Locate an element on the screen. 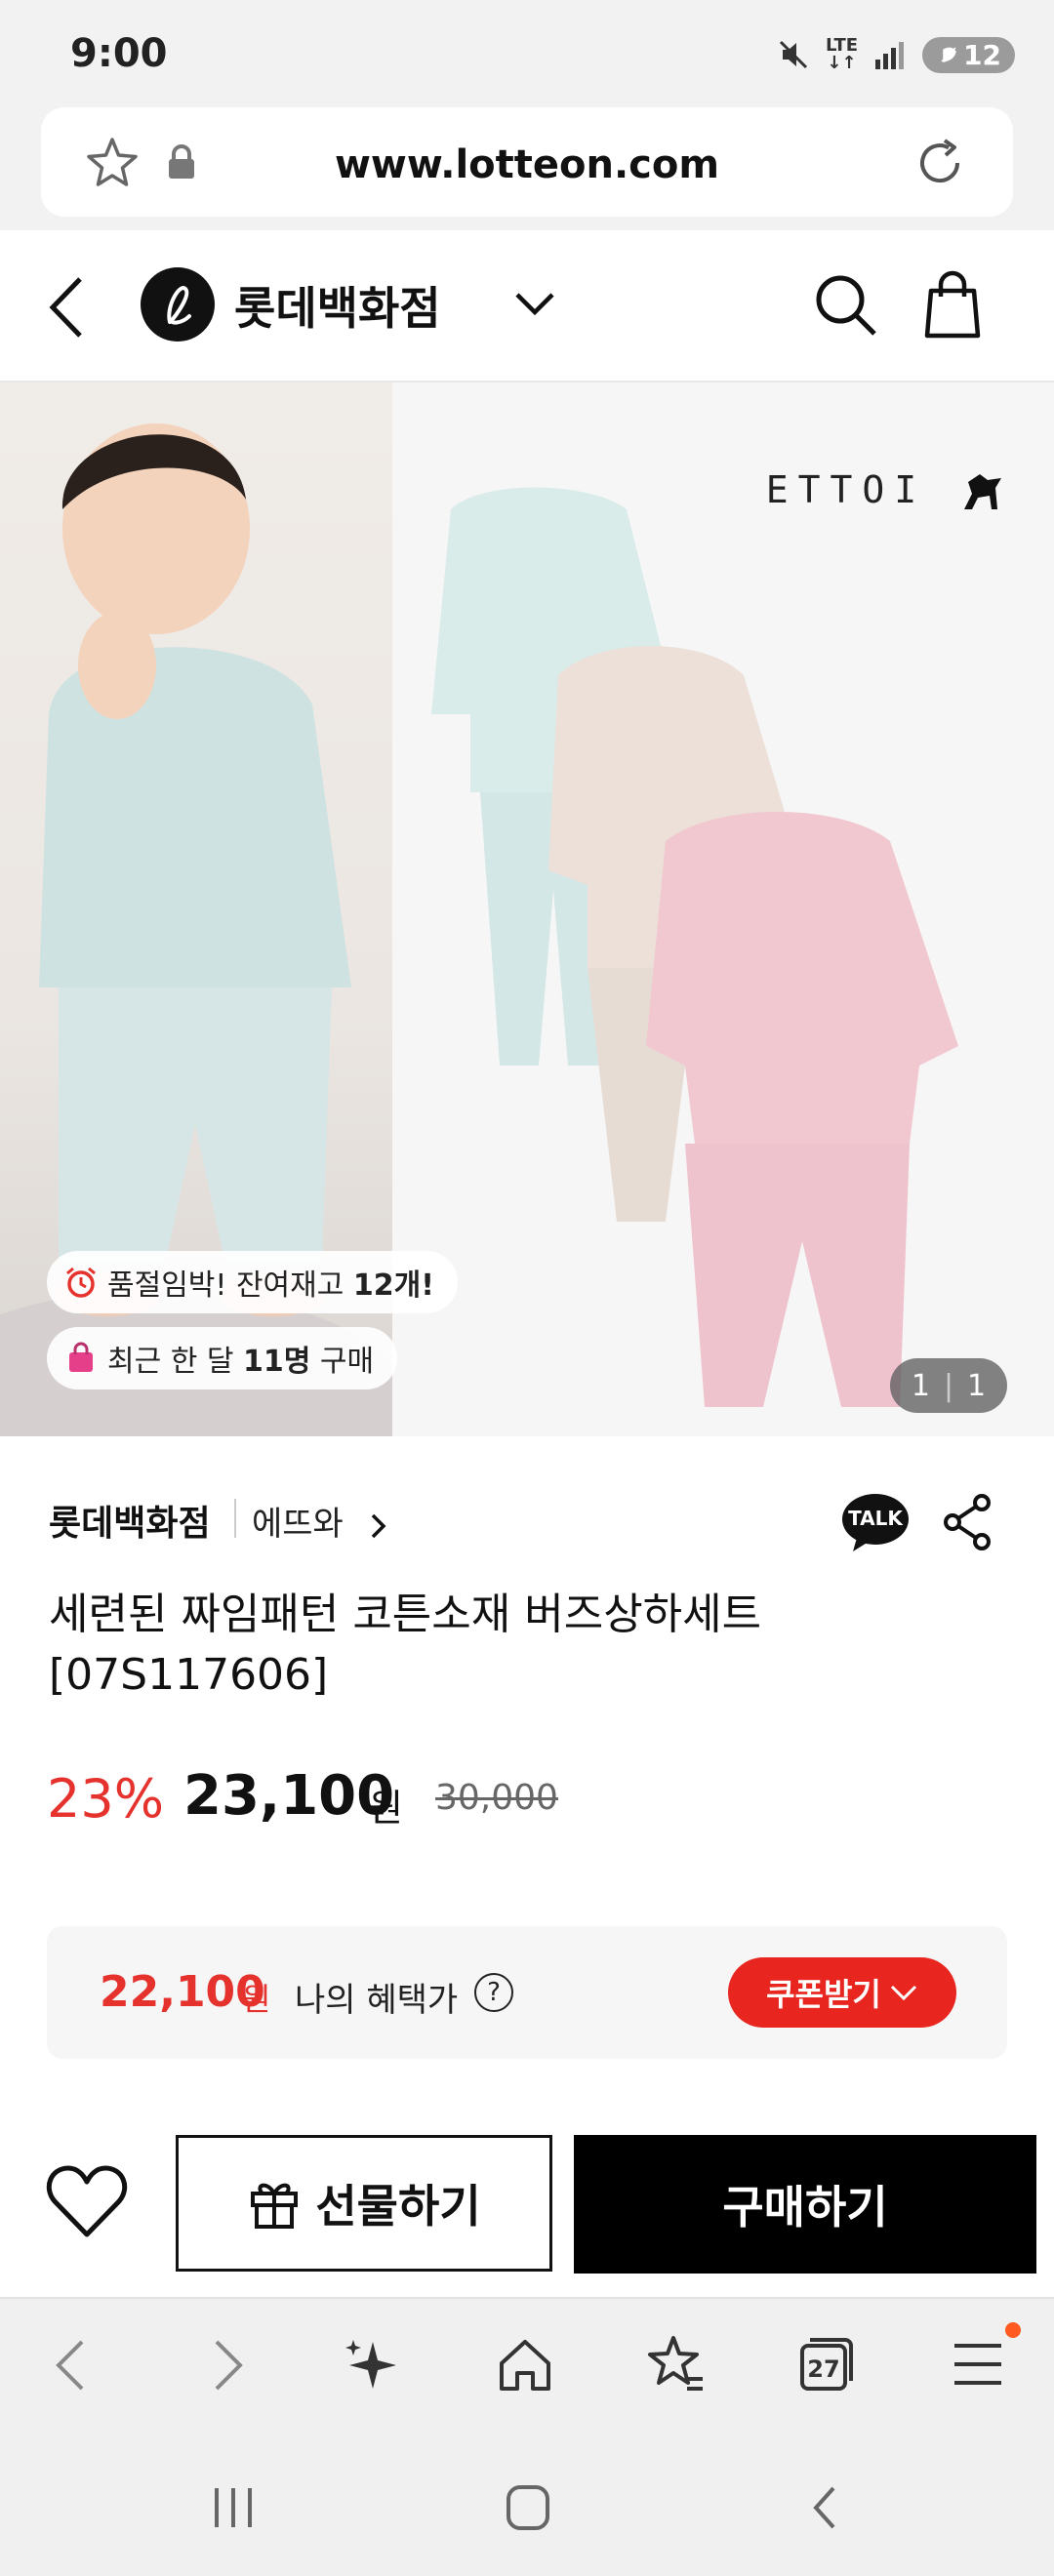 The height and width of the screenshot is (2576, 1054). tabs-button: 27 is located at coordinates (826, 2364).